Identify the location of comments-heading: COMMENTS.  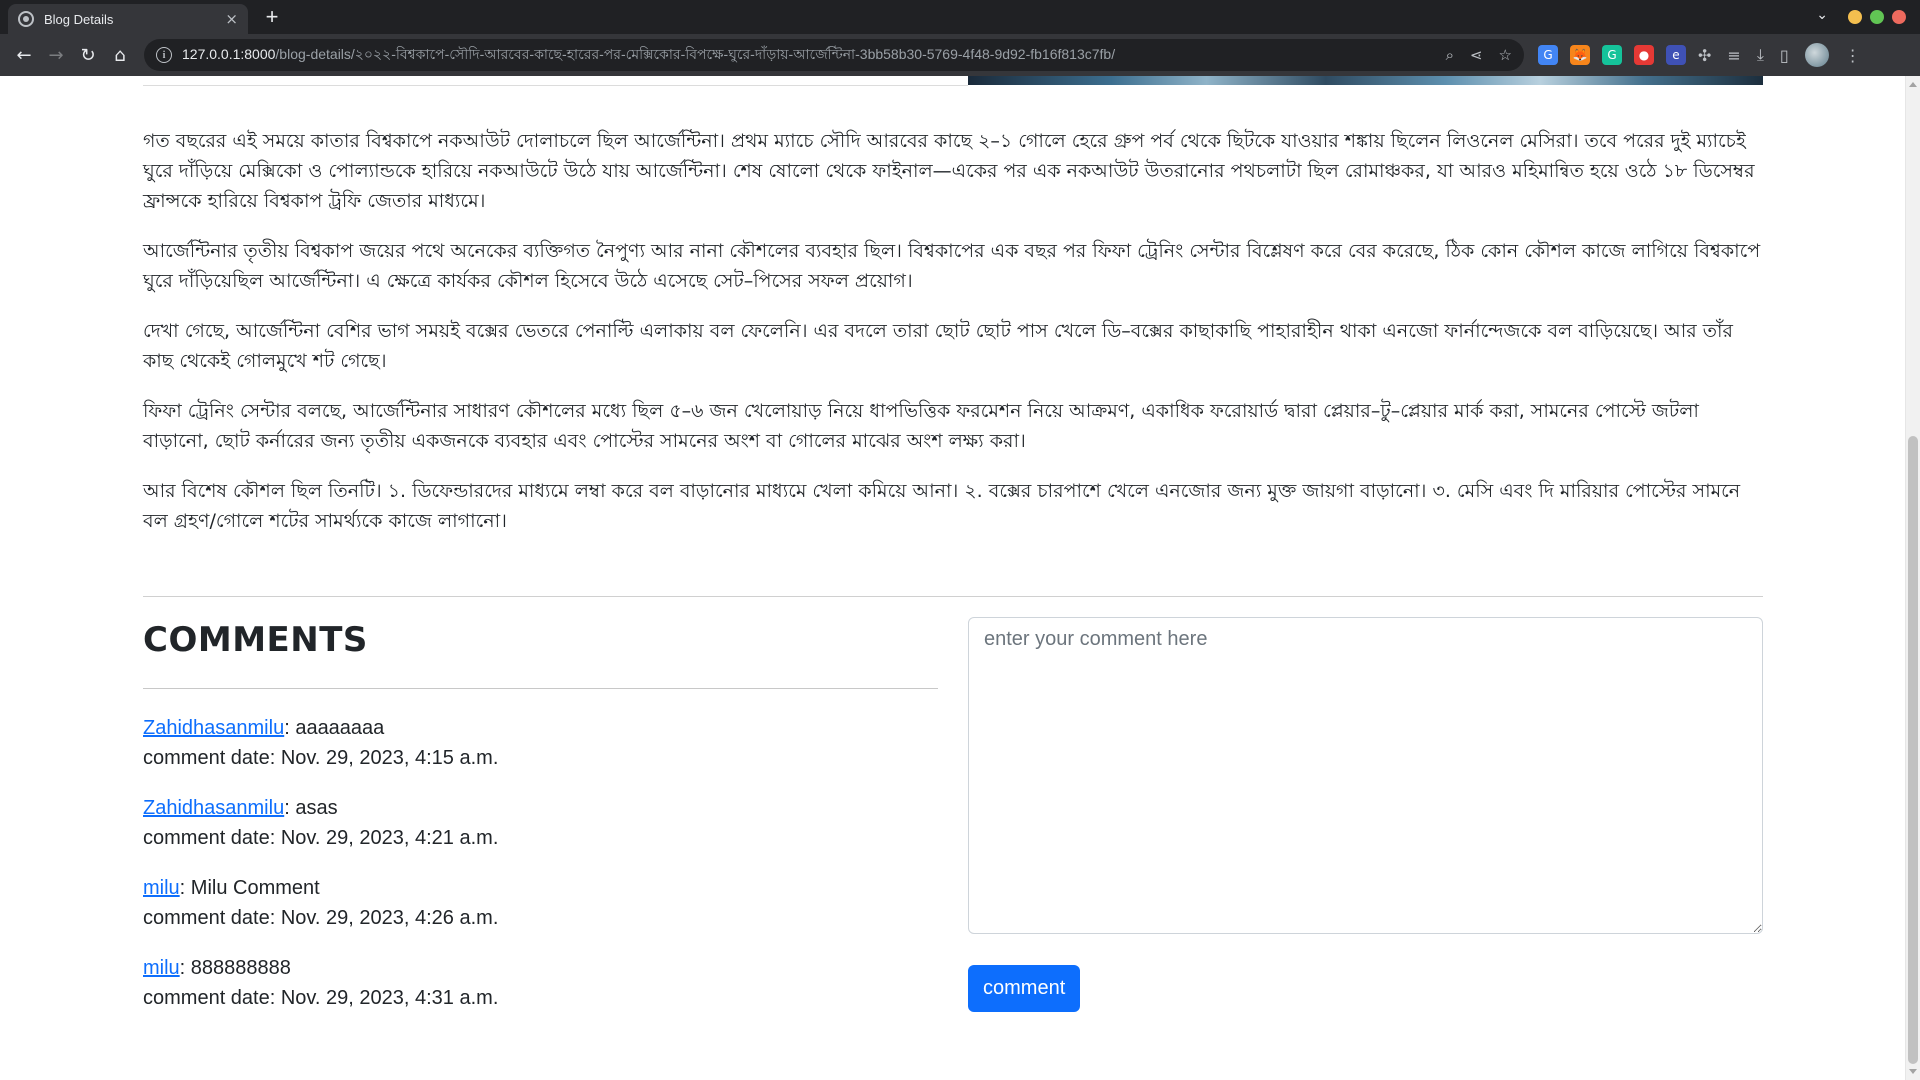
(255, 640).